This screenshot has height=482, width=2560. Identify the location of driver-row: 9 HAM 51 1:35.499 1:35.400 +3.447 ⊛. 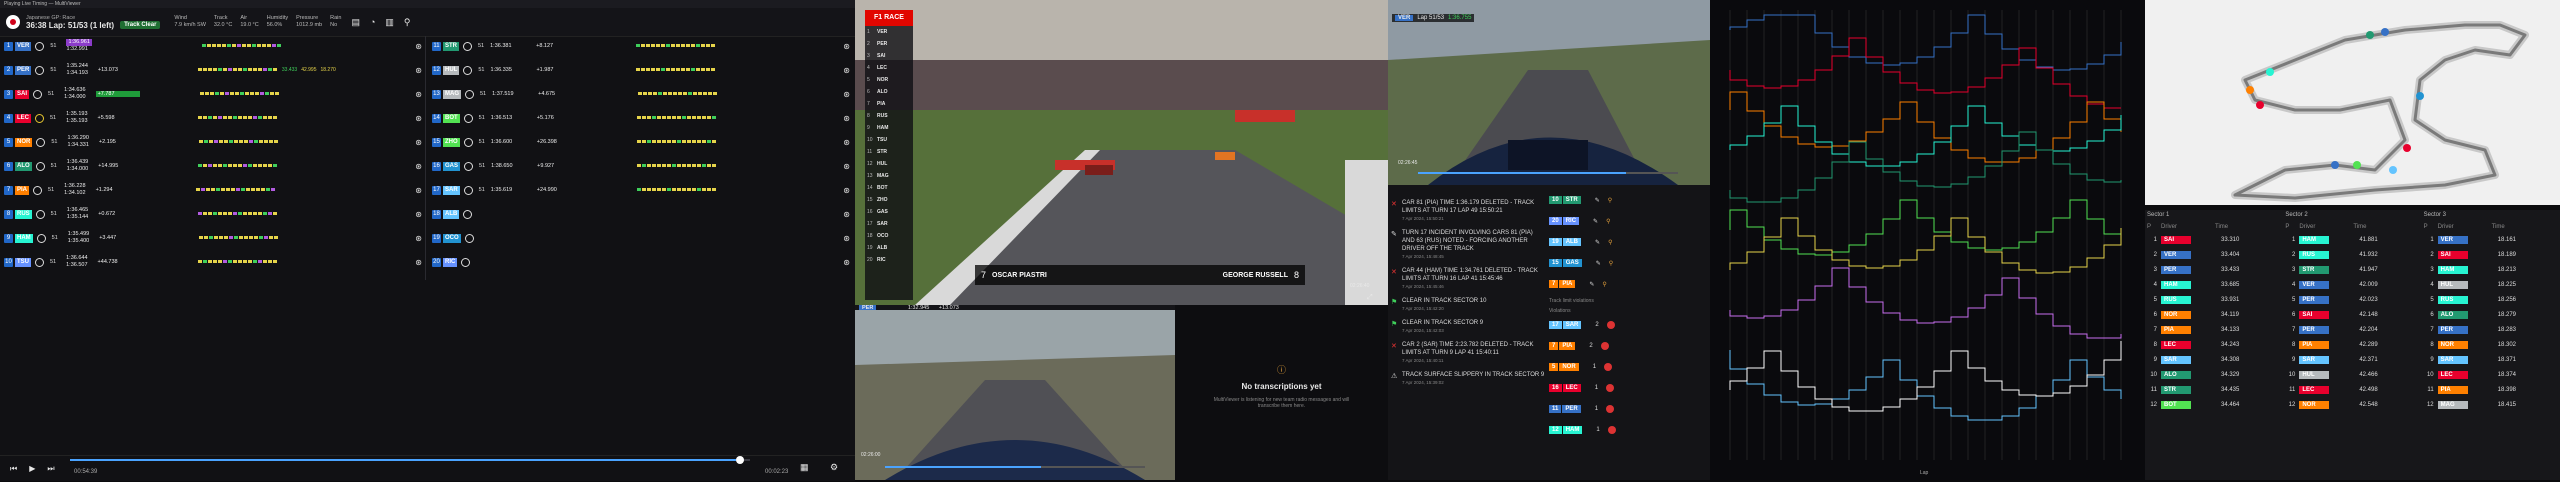
(214, 238).